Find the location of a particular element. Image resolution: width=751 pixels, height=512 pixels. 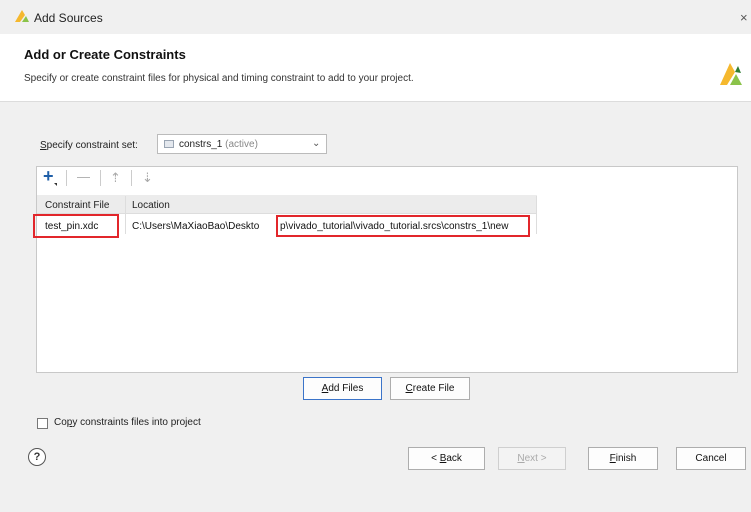

copy-constraints-checkbox is located at coordinates (42, 423).